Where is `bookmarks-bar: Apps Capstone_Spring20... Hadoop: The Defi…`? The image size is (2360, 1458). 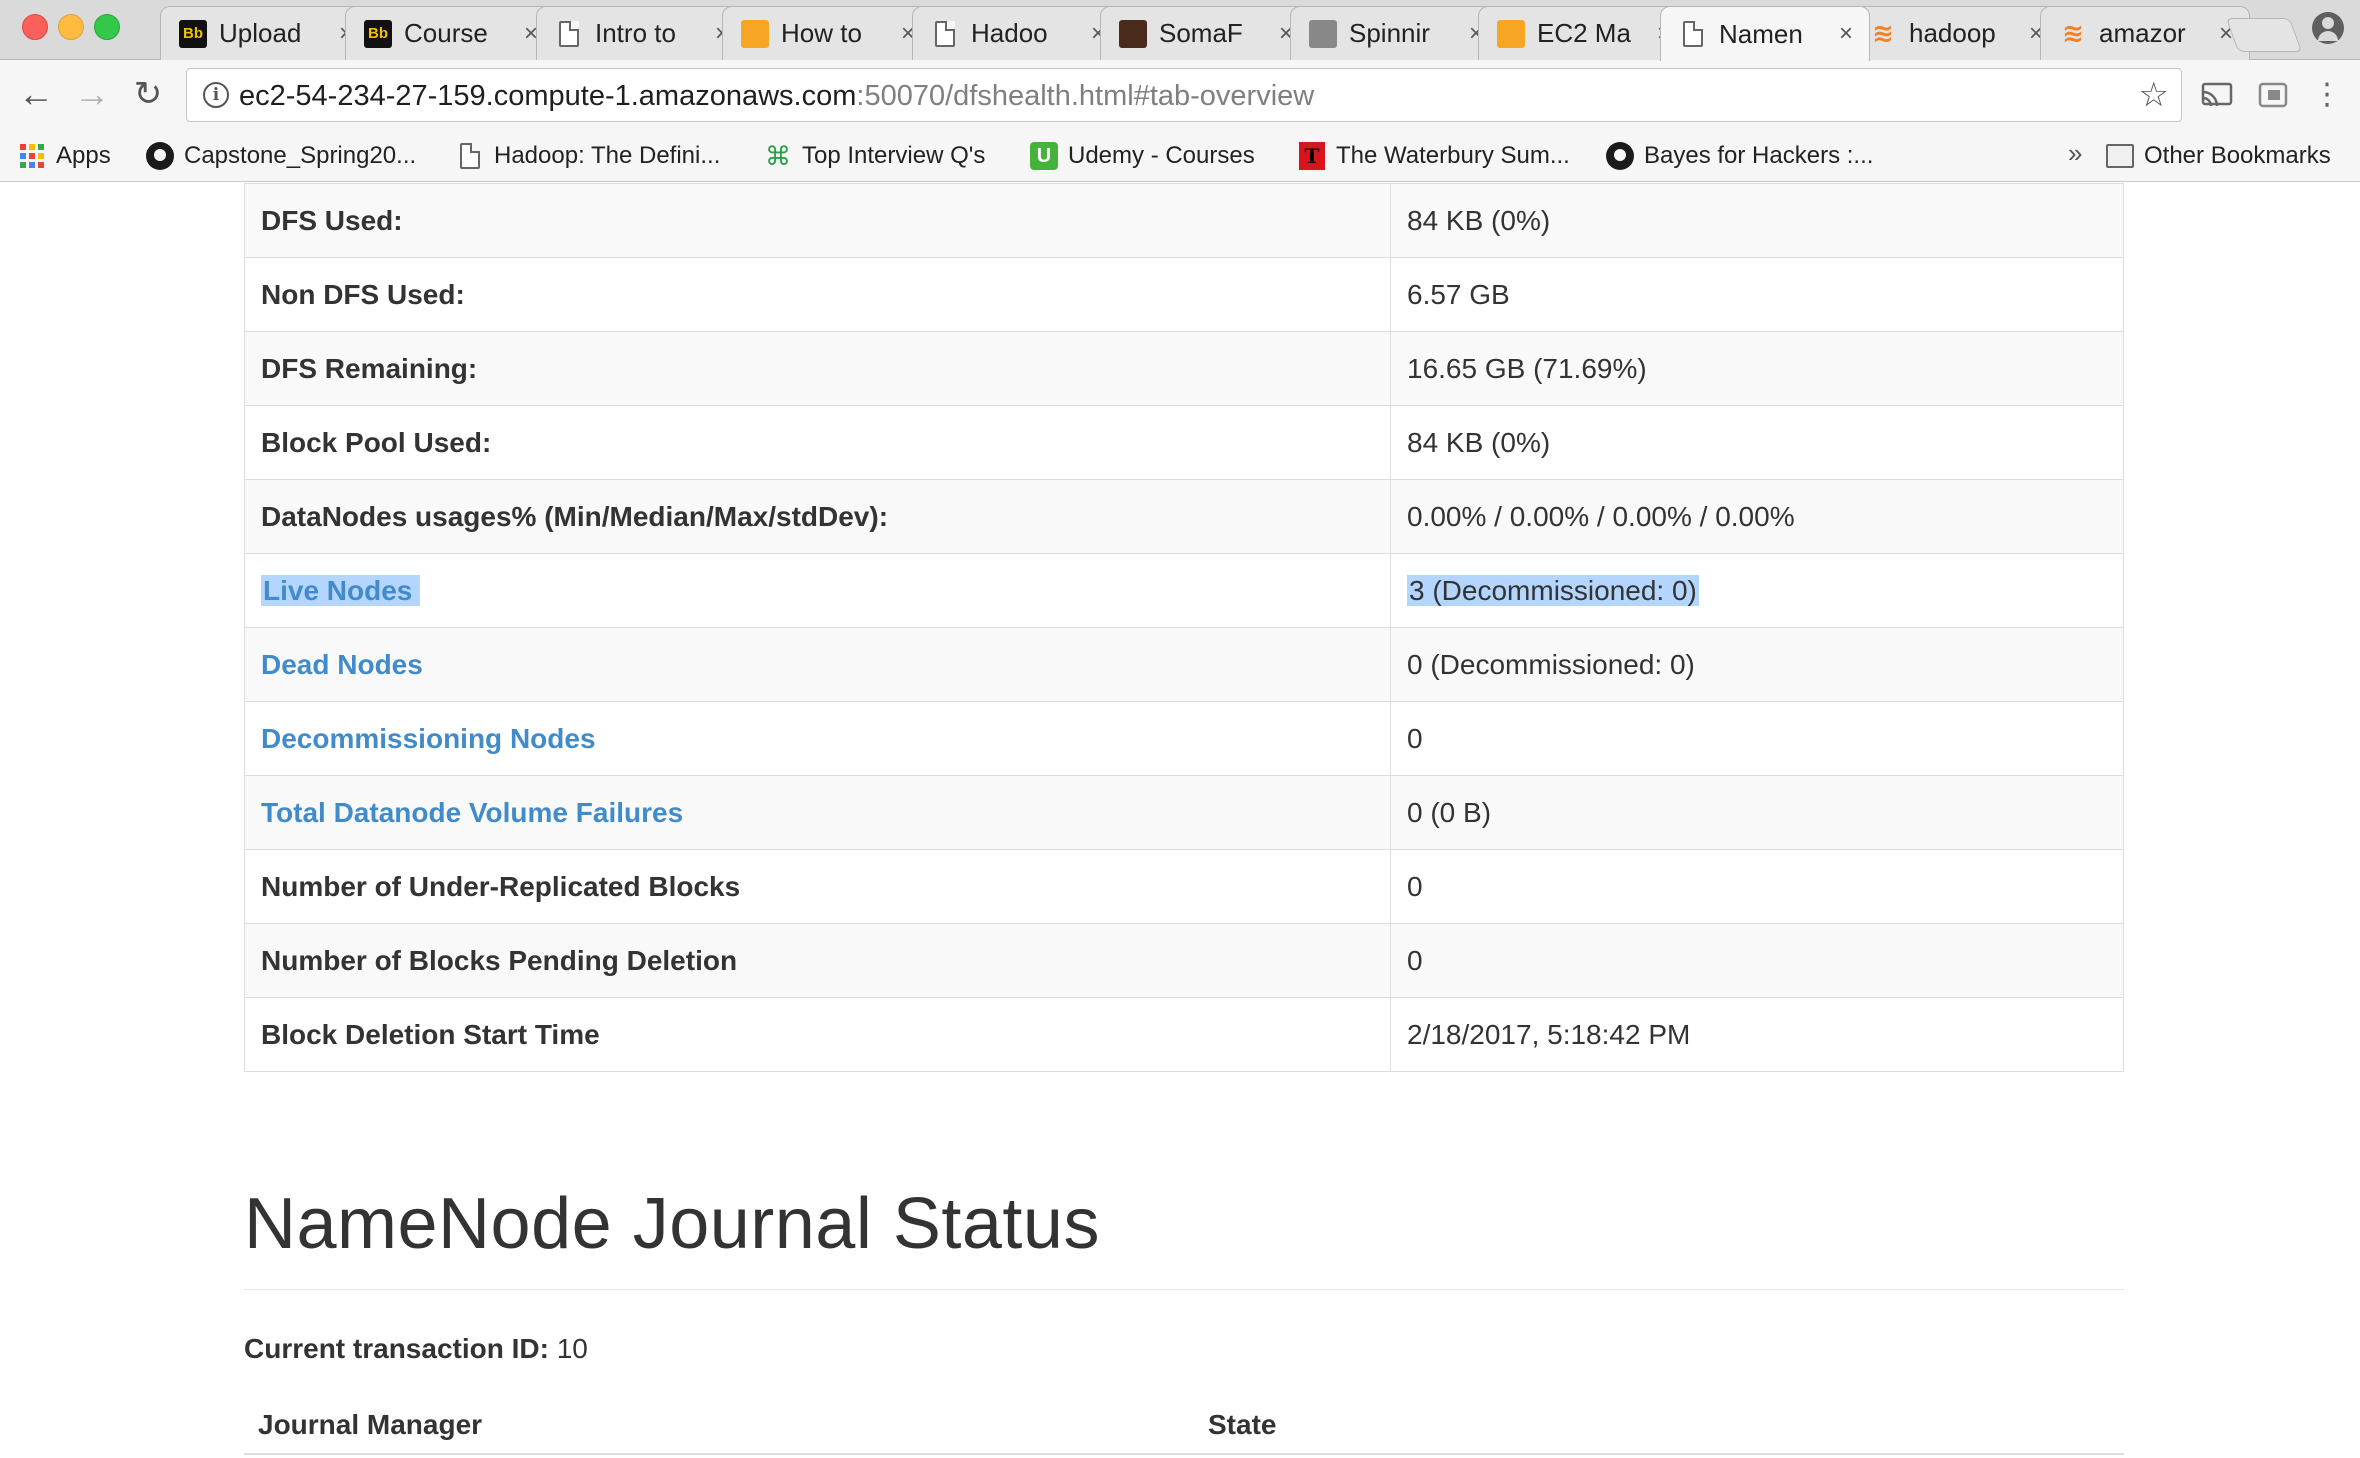
bookmarks-bar: Apps Capstone_Spring20... Hadoop: The Defi… is located at coordinates (1180, 156).